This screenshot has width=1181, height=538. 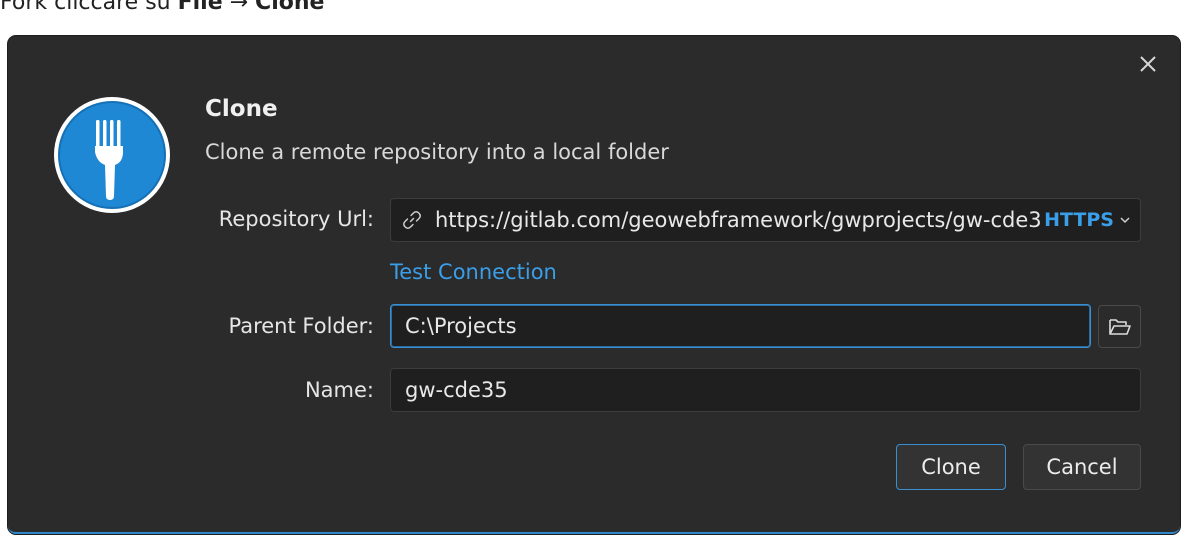 I want to click on protocol-value: HTTPS, so click(x=1079, y=220).